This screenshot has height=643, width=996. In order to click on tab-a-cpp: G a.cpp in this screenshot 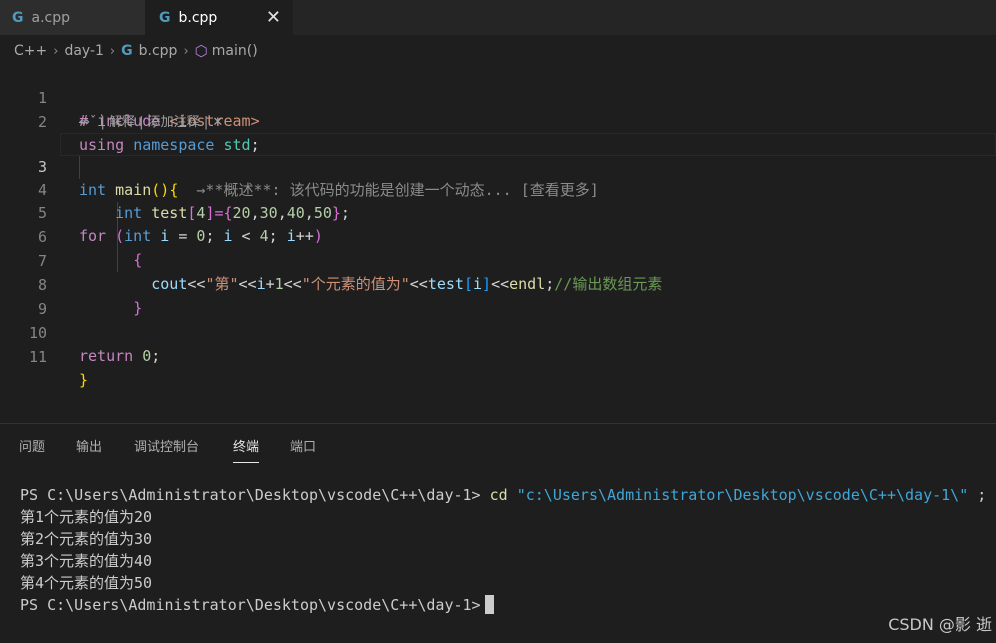, I will do `click(72, 17)`.